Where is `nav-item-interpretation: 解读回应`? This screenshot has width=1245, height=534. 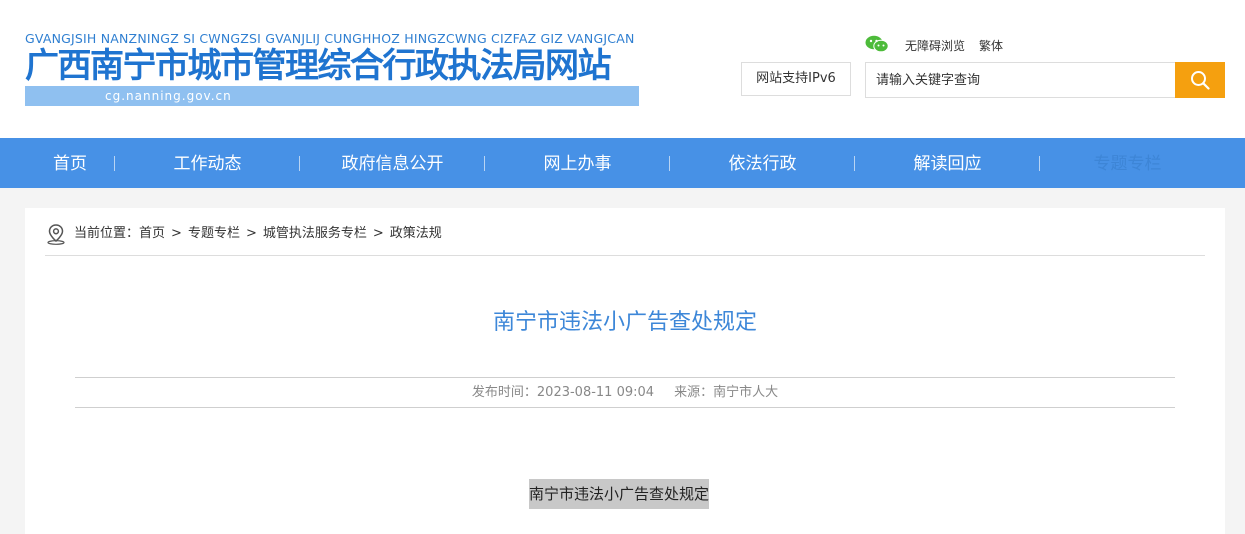
nav-item-interpretation: 解读回应 is located at coordinates (947, 163).